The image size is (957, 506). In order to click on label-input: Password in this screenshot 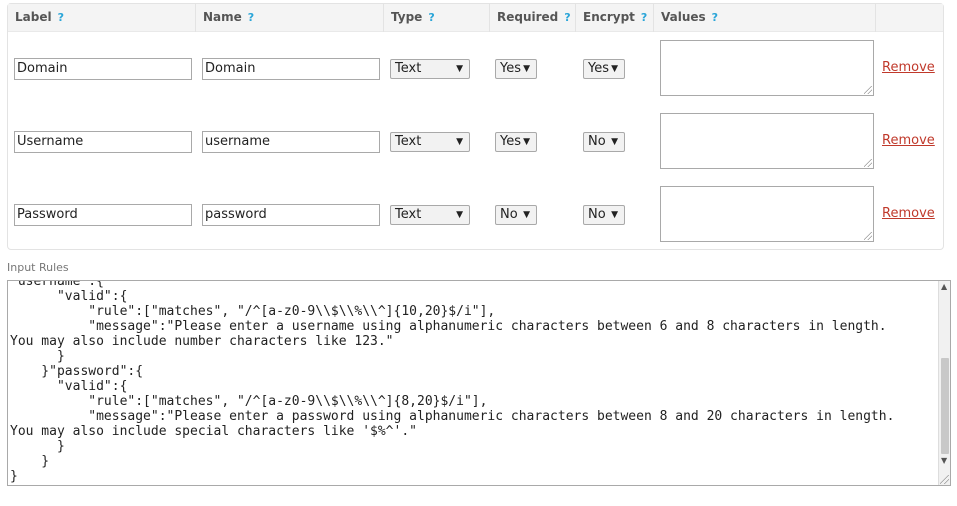, I will do `click(103, 215)`.